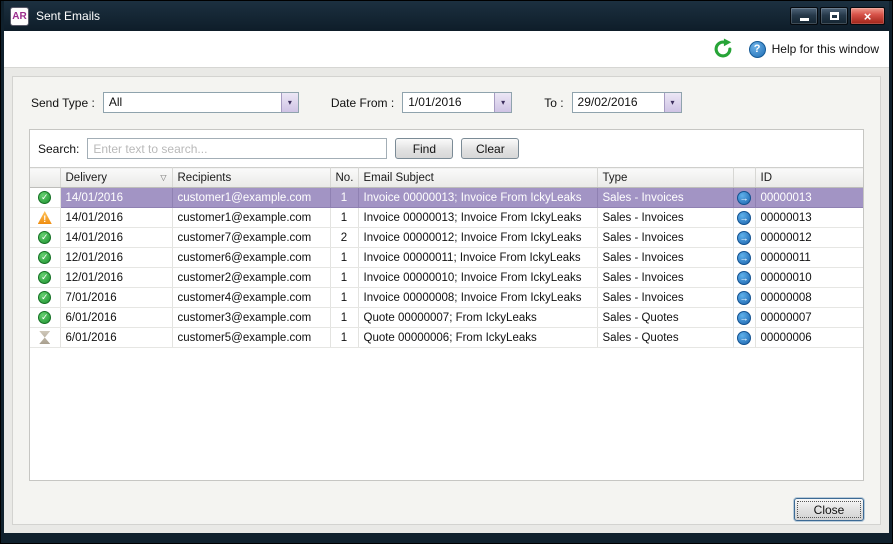 This screenshot has width=893, height=544. Describe the element at coordinates (251, 317) in the screenshot. I see `cell-recipients: customer3@example.com` at that location.